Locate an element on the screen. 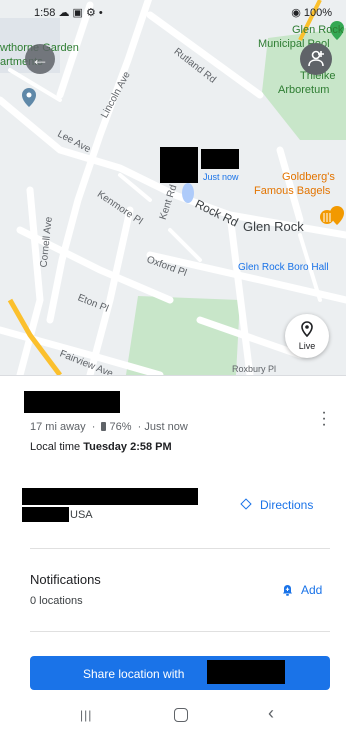 Image resolution: width=346 pixels, height=738 pixels. address-redacted is located at coordinates (110, 496).